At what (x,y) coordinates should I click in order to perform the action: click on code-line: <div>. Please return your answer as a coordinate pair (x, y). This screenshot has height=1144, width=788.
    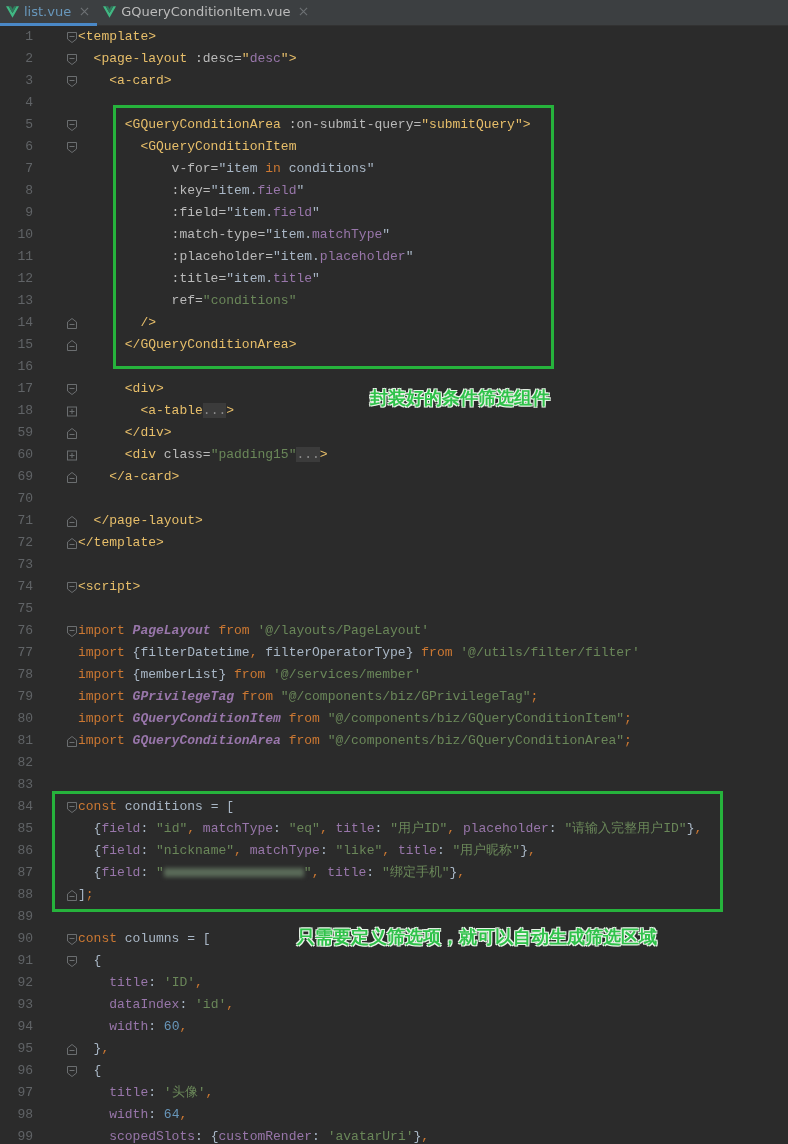
    Looking at the image, I should click on (143, 389).